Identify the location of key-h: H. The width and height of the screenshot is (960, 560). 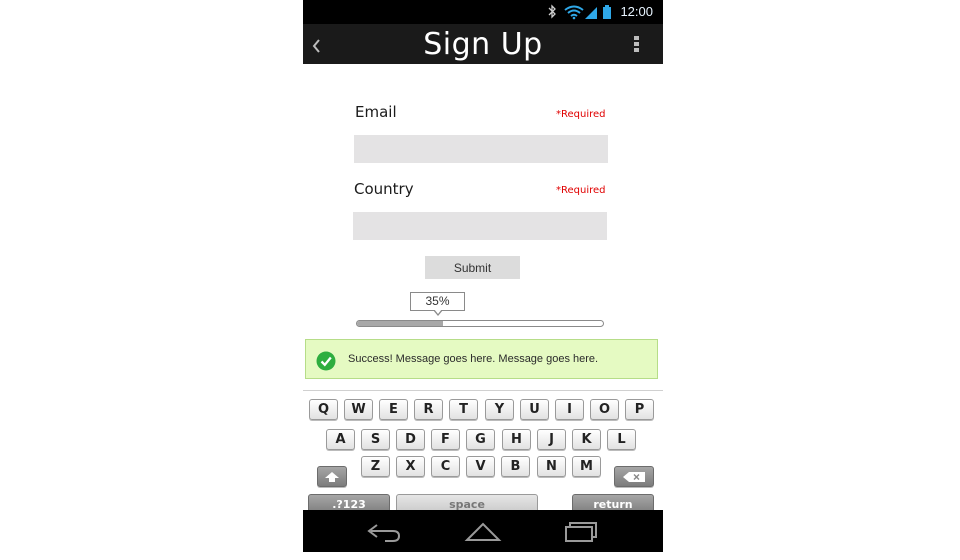
(516, 439).